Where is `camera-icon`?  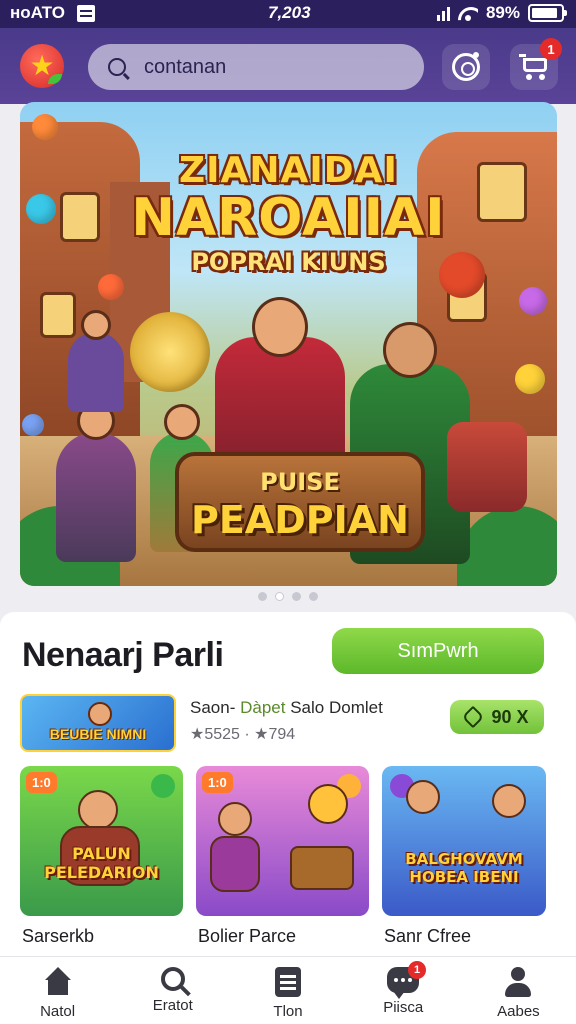 camera-icon is located at coordinates (466, 66).